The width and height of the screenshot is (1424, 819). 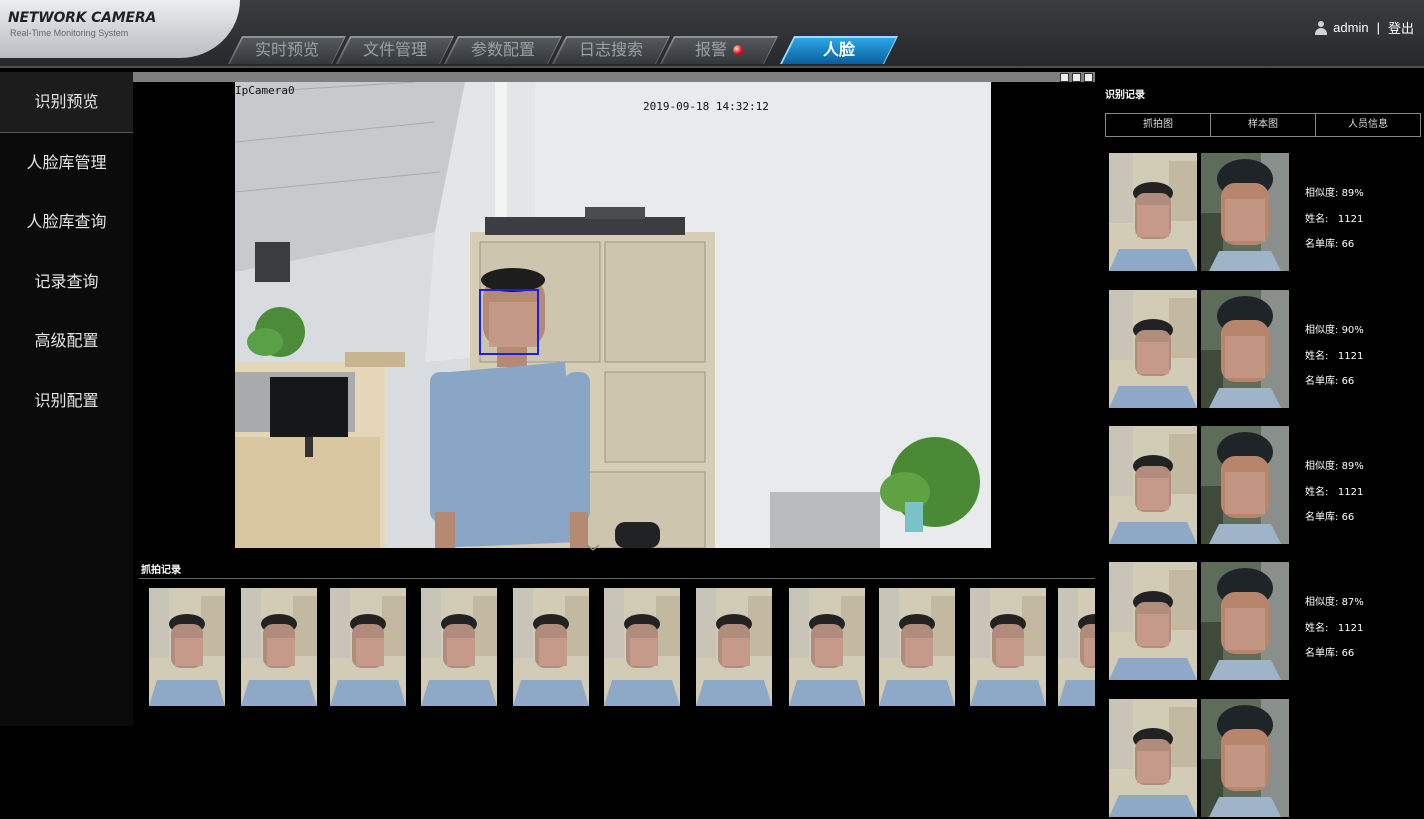 I want to click on tab-parameter-config: 参数配置, so click(x=503, y=50).